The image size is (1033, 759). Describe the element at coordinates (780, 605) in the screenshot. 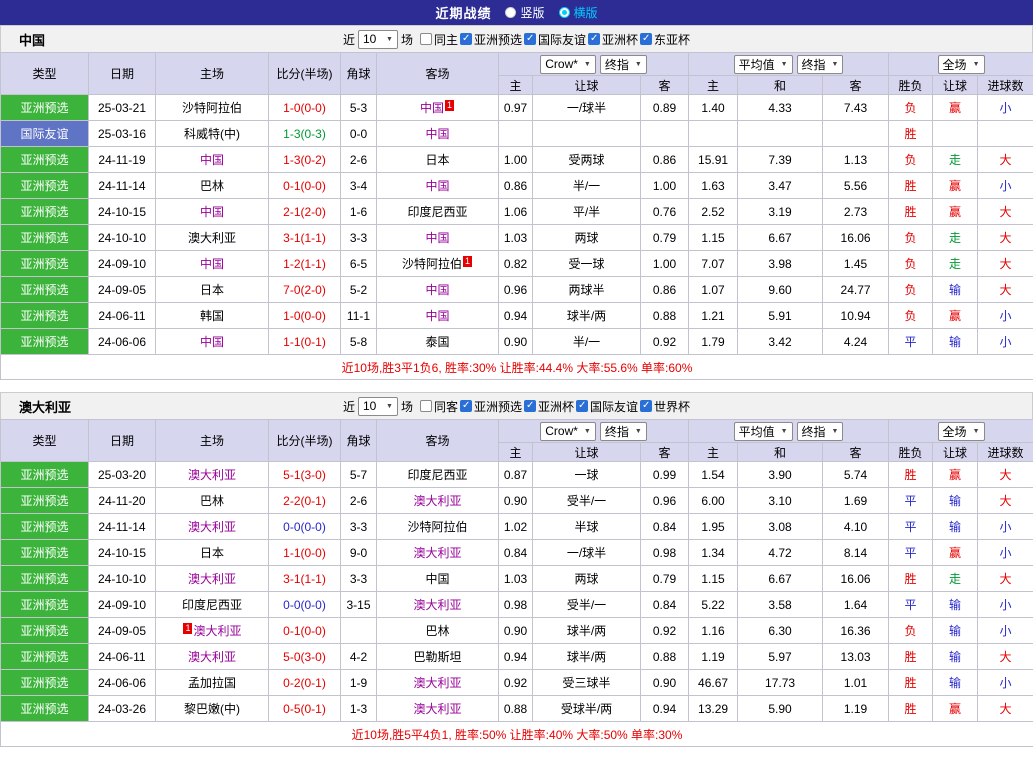

I see `avg-draw-cell: 3.58` at that location.